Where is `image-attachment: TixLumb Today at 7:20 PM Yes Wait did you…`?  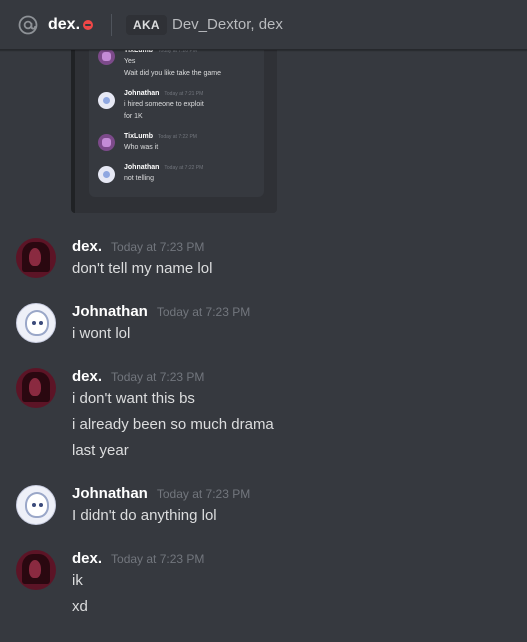
image-attachment: TixLumb Today at 7:20 PM Yes Wait did you… is located at coordinates (174, 128).